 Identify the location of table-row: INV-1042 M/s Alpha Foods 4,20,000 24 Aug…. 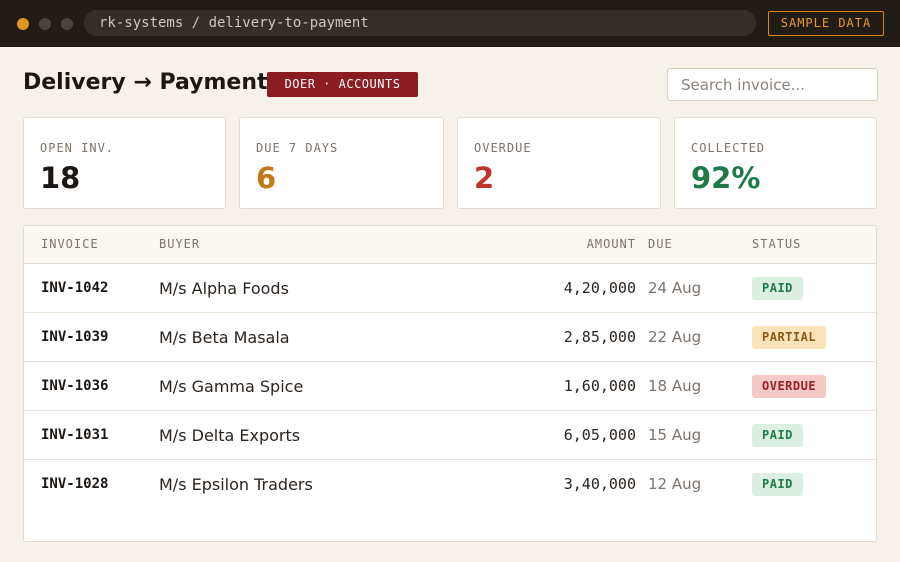
(450, 288).